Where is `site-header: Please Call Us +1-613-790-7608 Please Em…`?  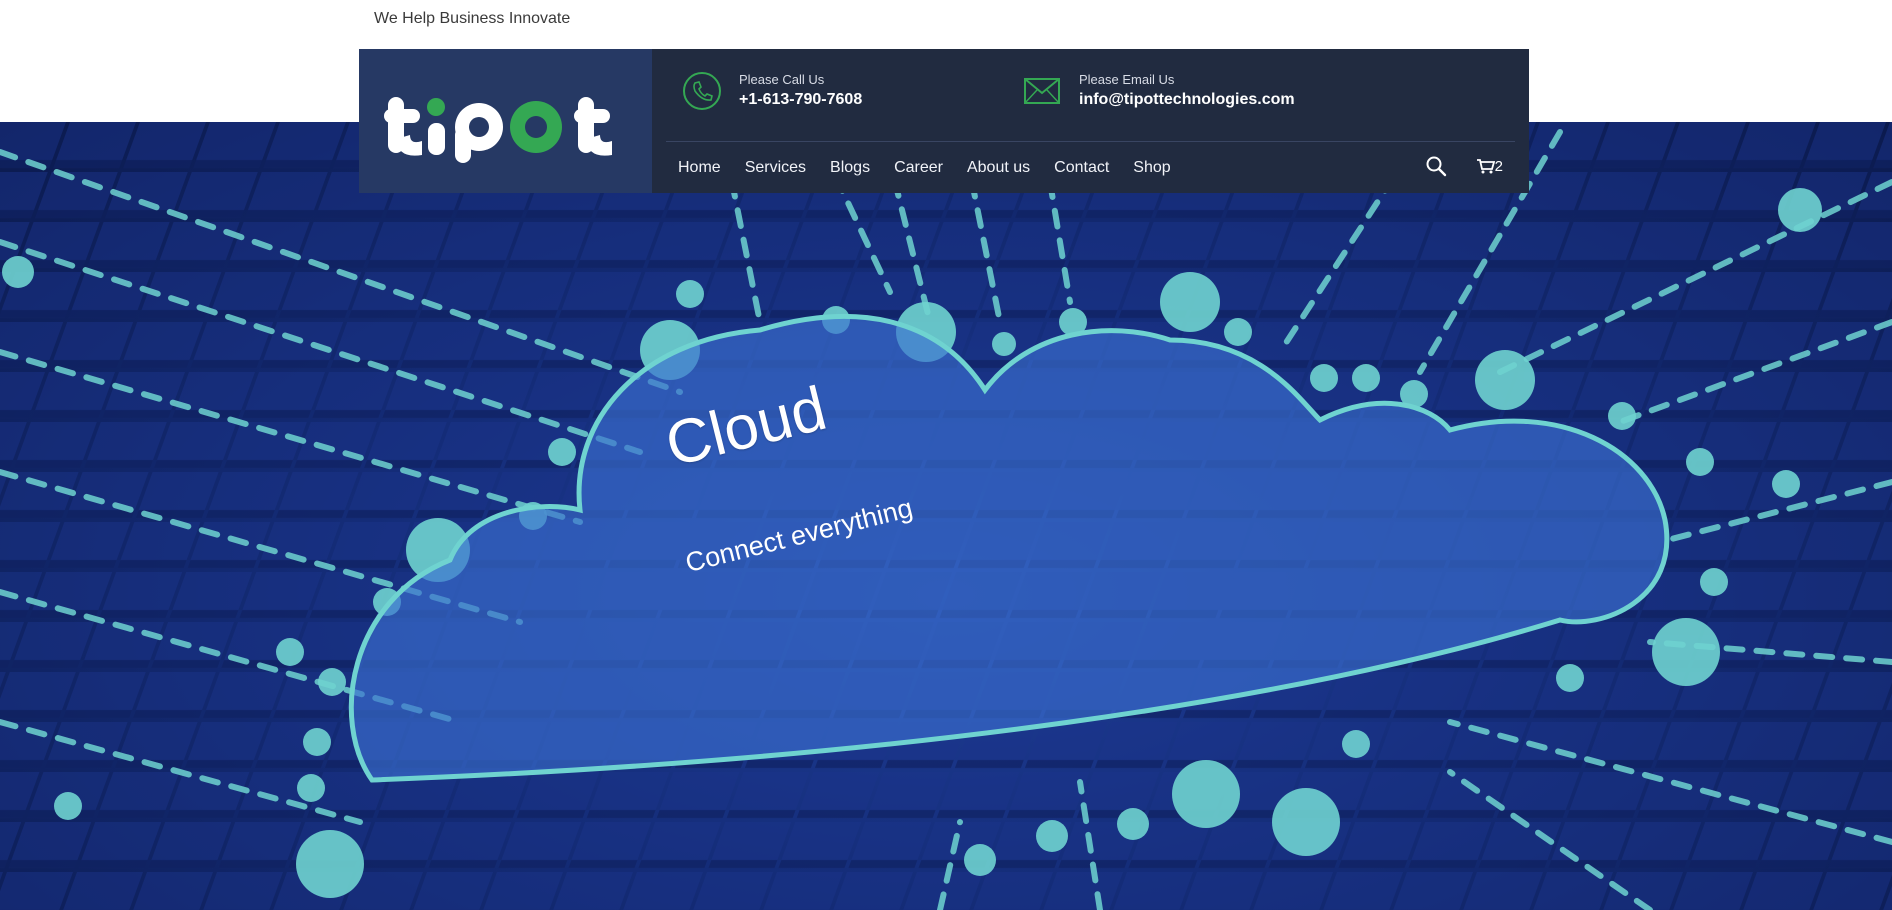 site-header: Please Call Us +1-613-790-7608 Please Em… is located at coordinates (944, 121).